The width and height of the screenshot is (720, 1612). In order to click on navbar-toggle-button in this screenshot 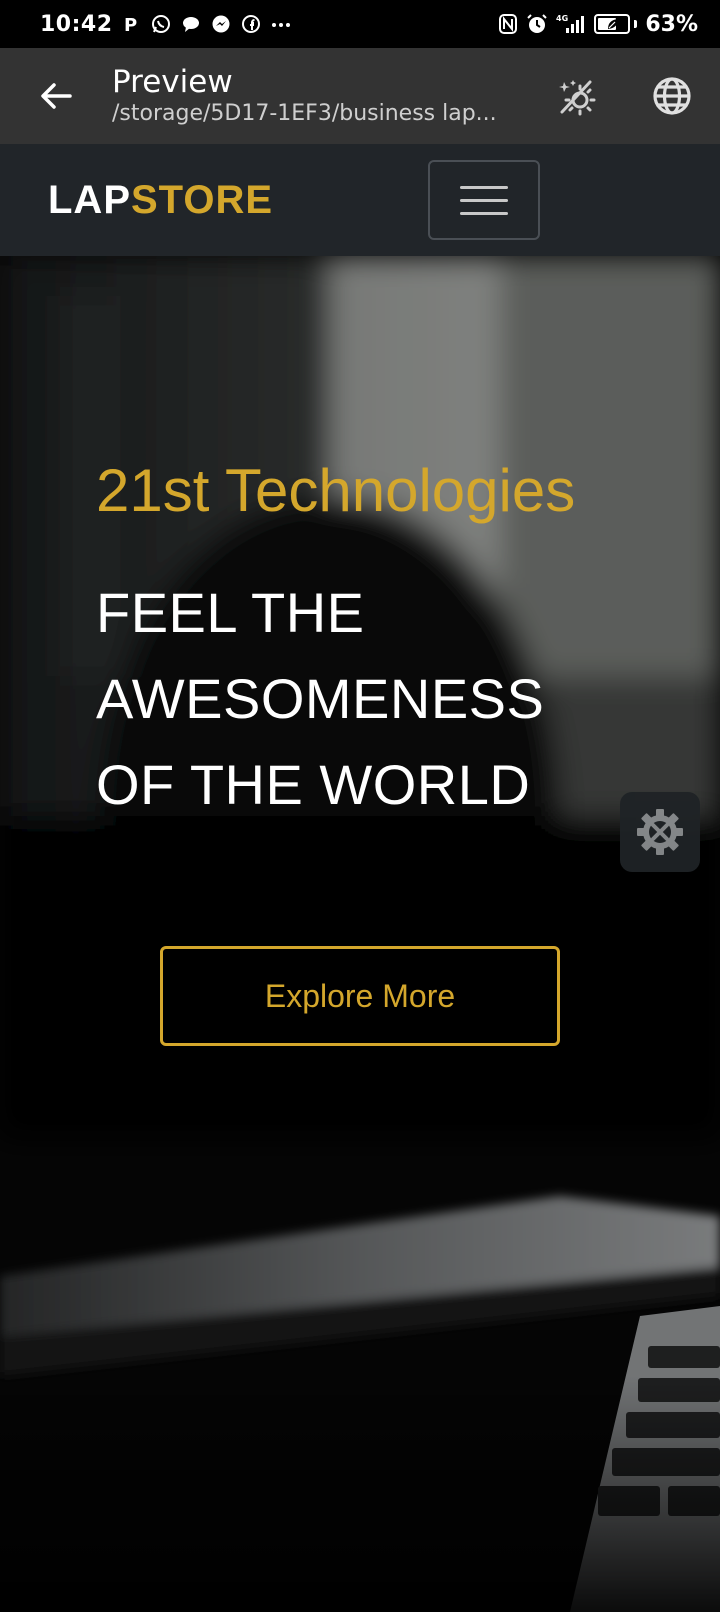, I will do `click(484, 200)`.